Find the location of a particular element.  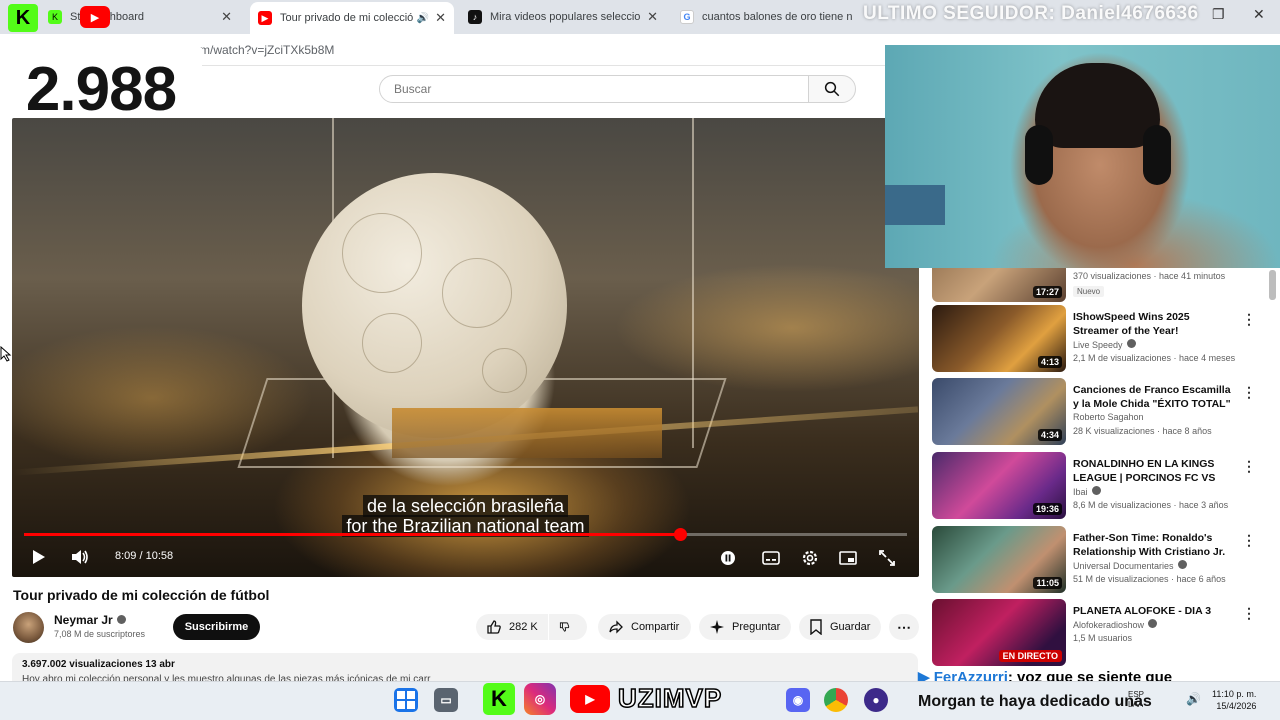

url-text: m/watch?v=jZciTXk5b8M is located at coordinates (267, 50).